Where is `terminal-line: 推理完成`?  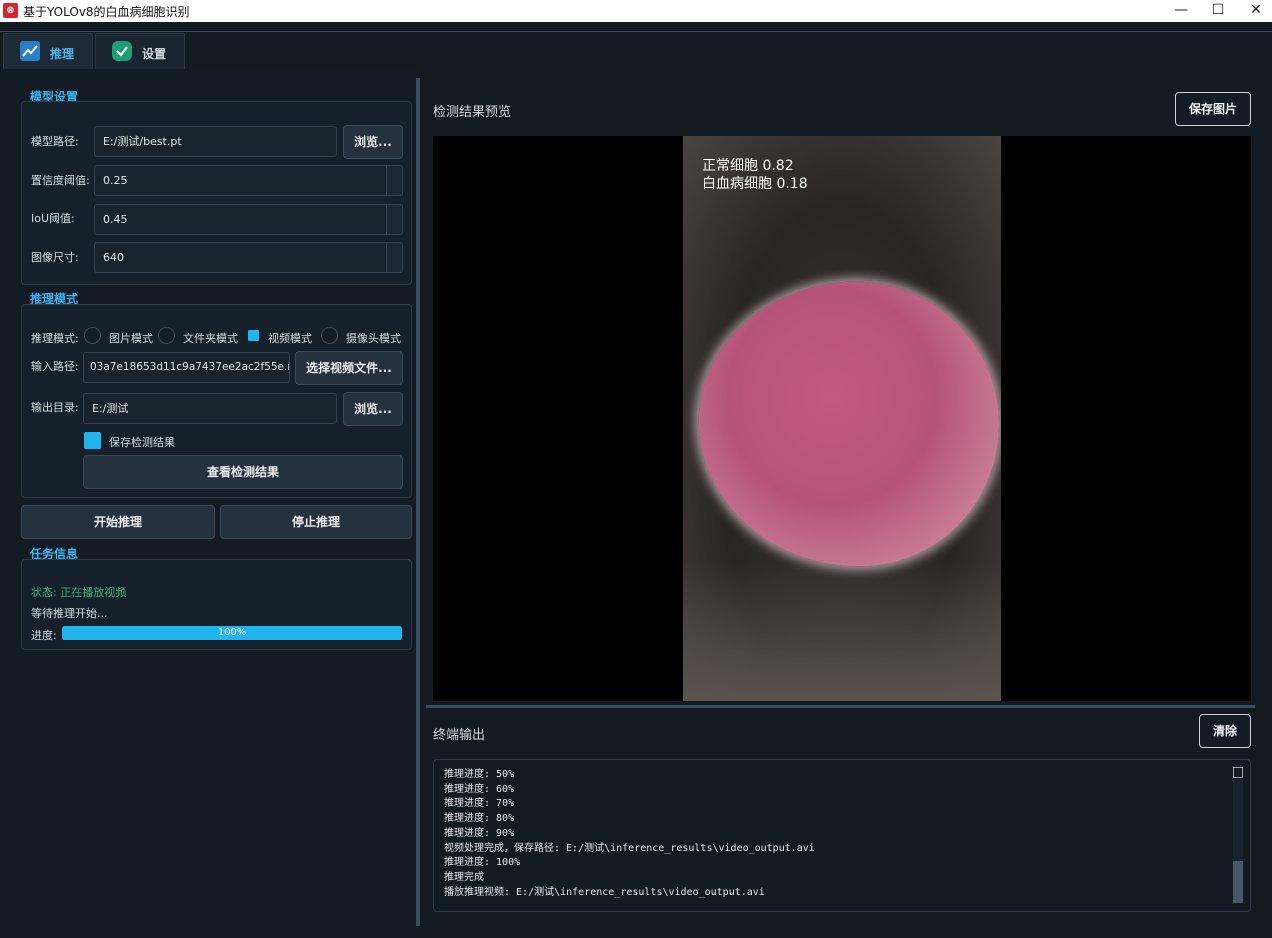
terminal-line: 推理完成 is located at coordinates (464, 877).